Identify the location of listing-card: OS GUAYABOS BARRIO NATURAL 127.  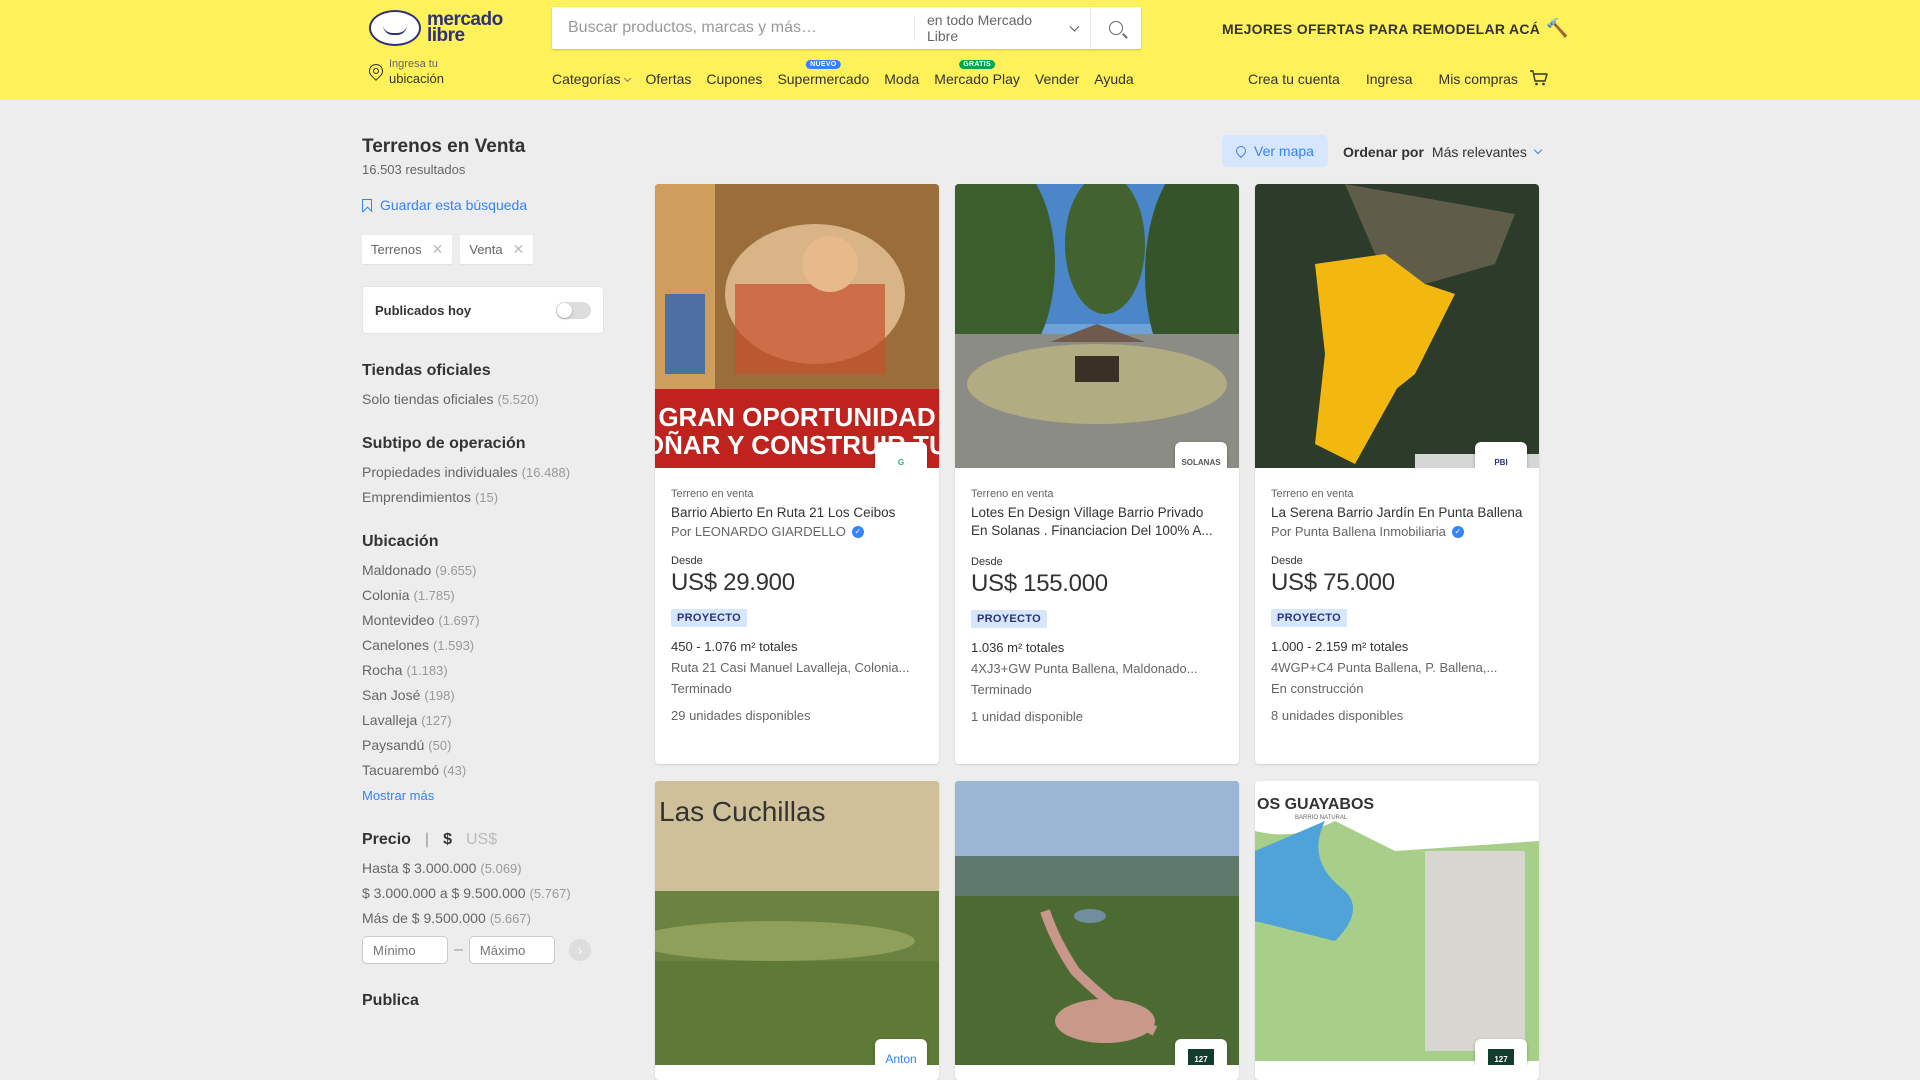
(1397, 930).